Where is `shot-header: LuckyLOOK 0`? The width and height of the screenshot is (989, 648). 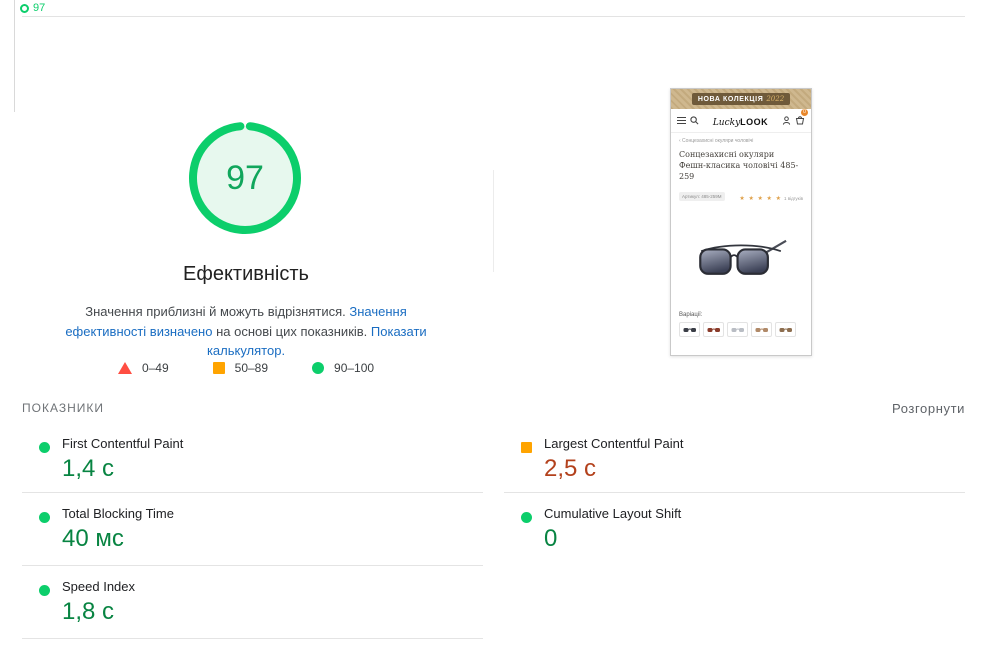 shot-header: LuckyLOOK 0 is located at coordinates (741, 120).